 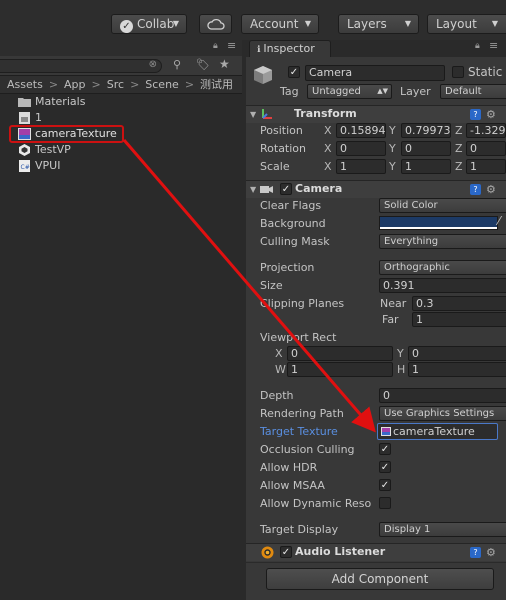 I want to click on projection-label: Projection, so click(x=287, y=267).